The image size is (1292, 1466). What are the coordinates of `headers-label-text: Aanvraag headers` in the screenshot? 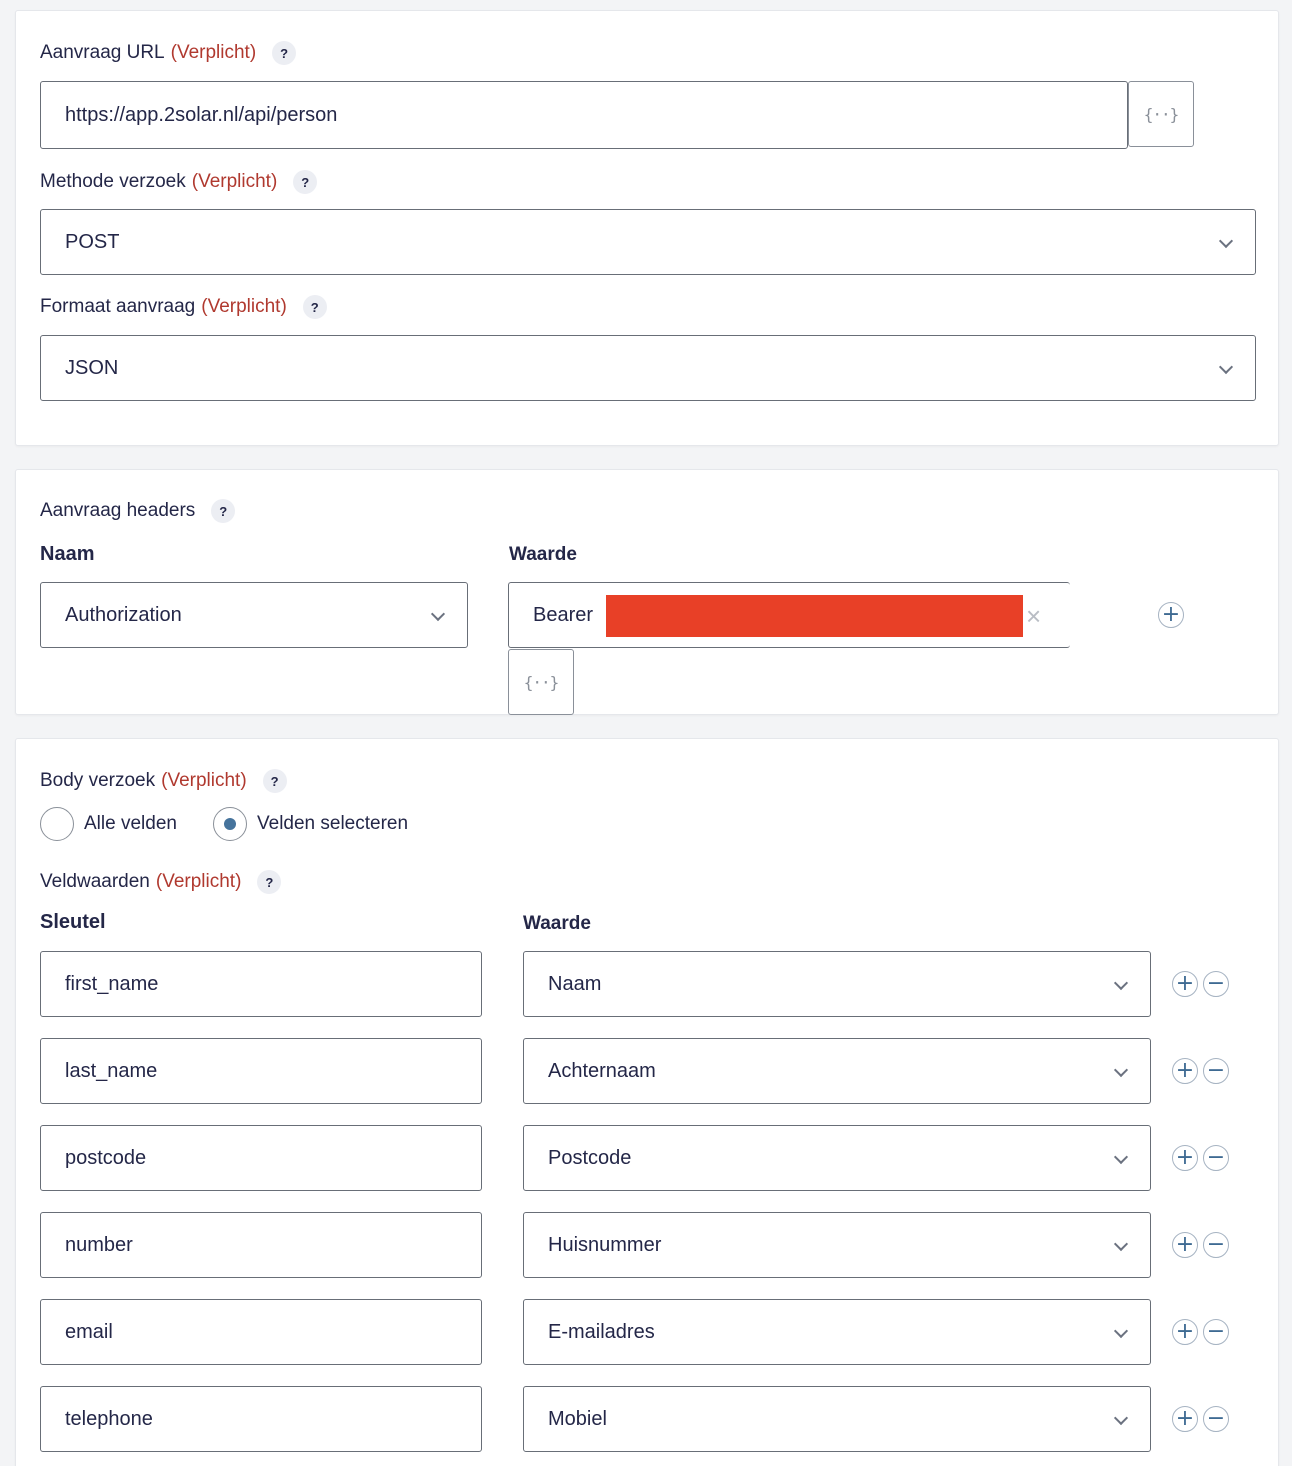 It's located at (118, 510).